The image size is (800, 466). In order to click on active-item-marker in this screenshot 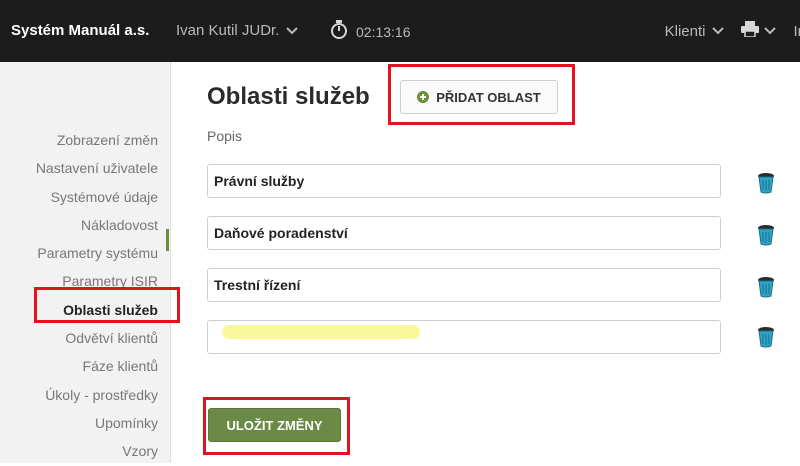, I will do `click(167, 240)`.